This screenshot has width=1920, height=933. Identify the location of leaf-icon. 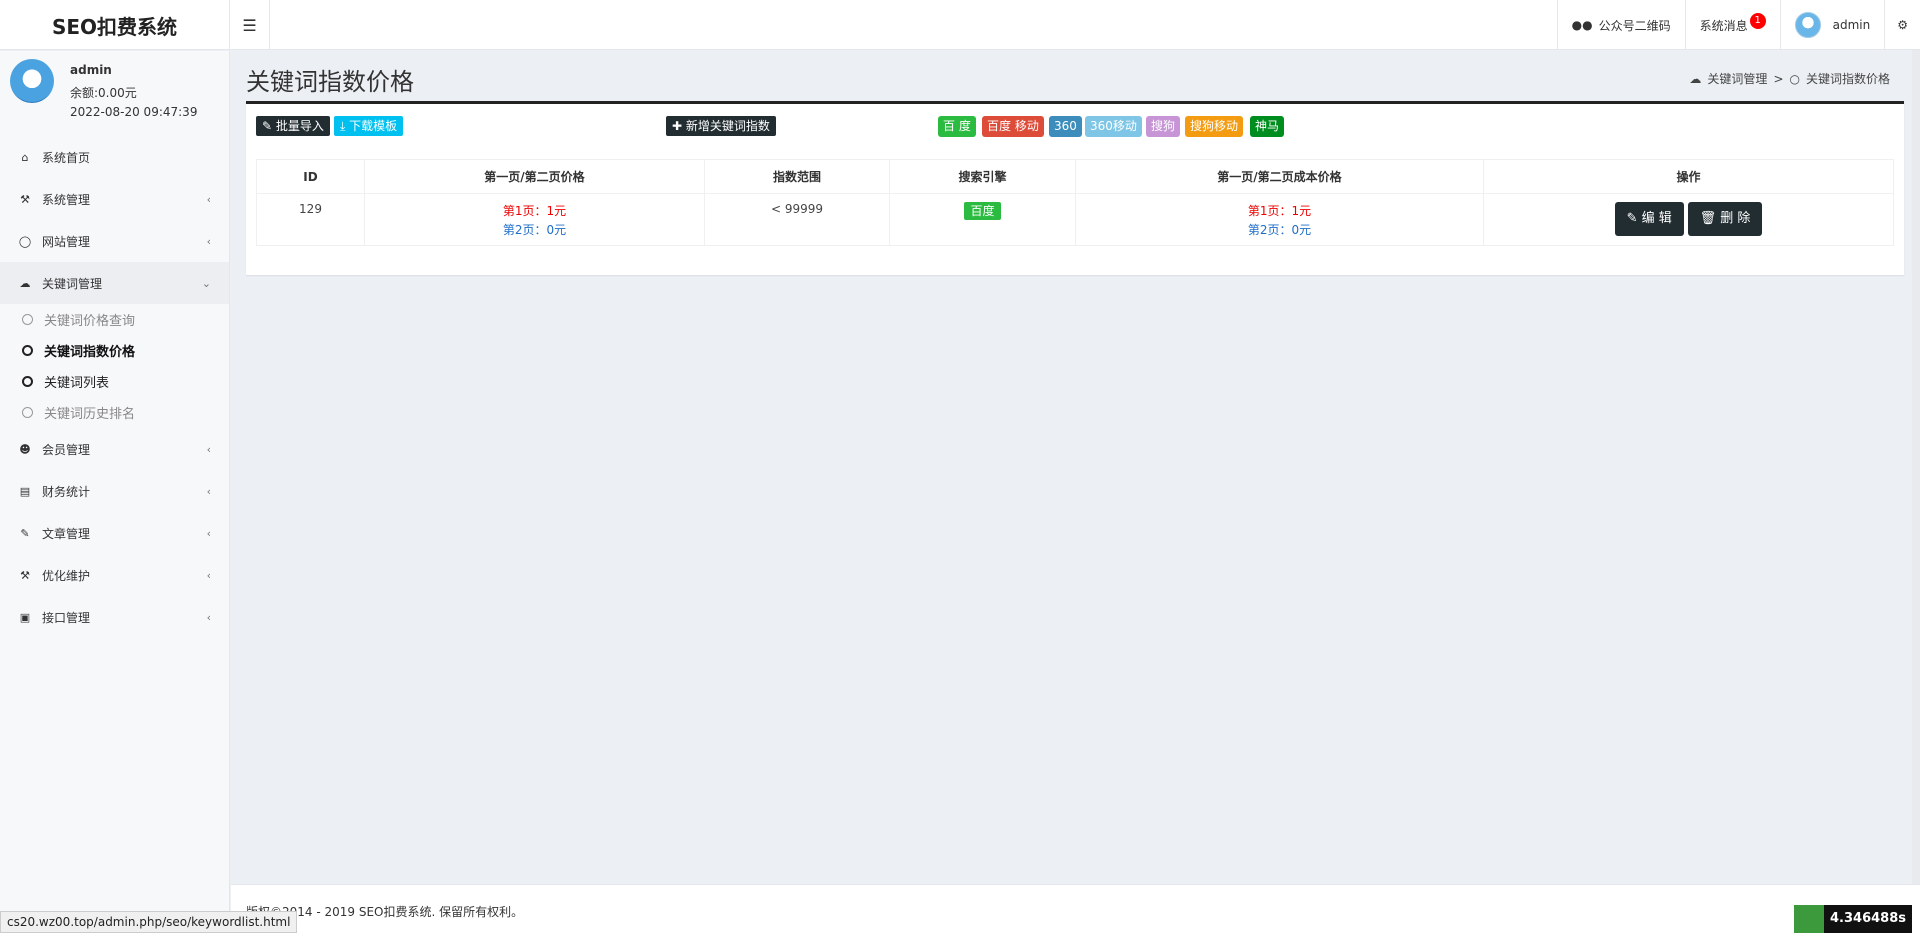
(1809, 919).